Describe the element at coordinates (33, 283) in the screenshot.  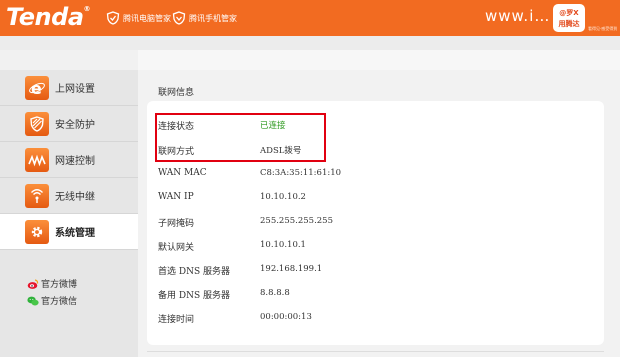
I see `weibo-icon` at that location.